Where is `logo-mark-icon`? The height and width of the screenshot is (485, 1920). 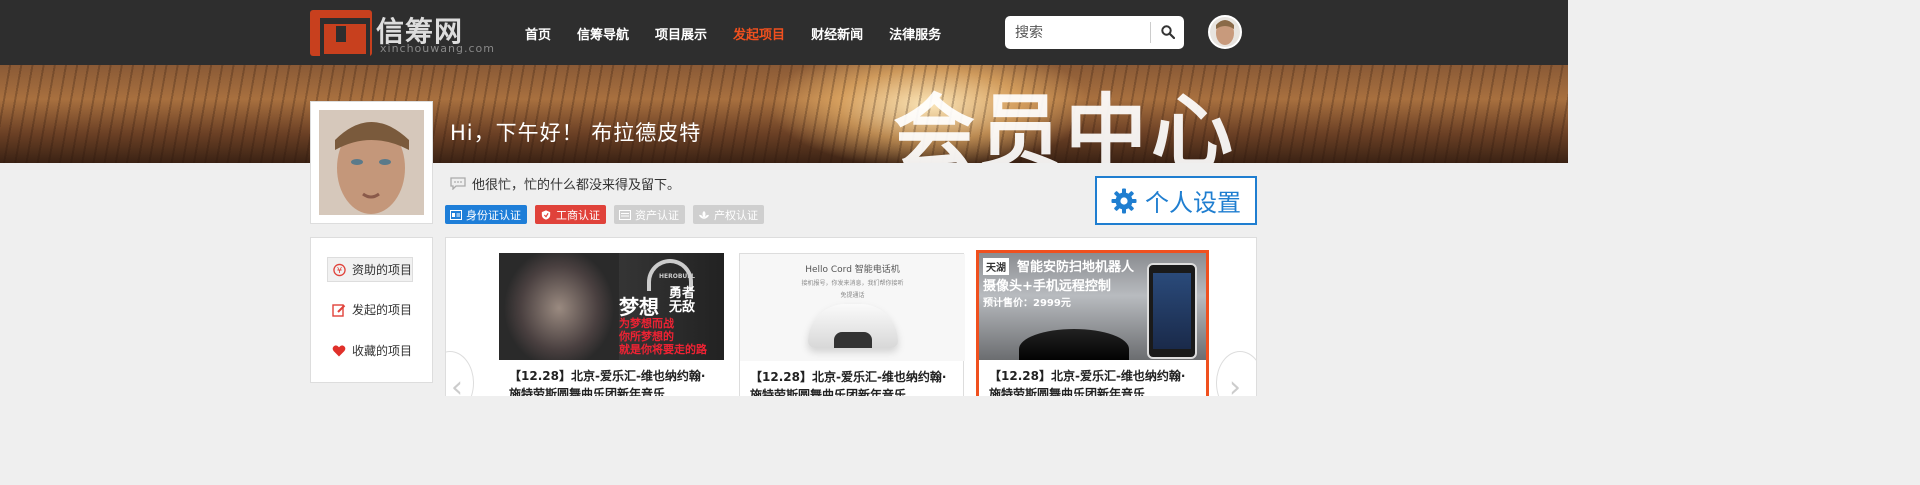 logo-mark-icon is located at coordinates (341, 34).